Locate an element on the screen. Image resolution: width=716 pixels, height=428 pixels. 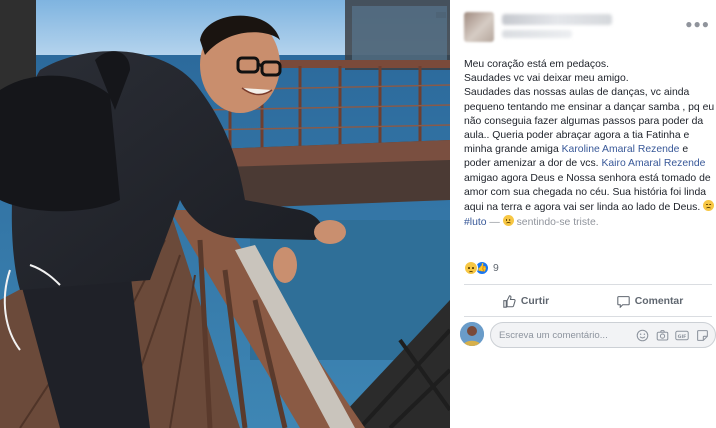
like-button-label: Curtir is located at coordinates (535, 301).